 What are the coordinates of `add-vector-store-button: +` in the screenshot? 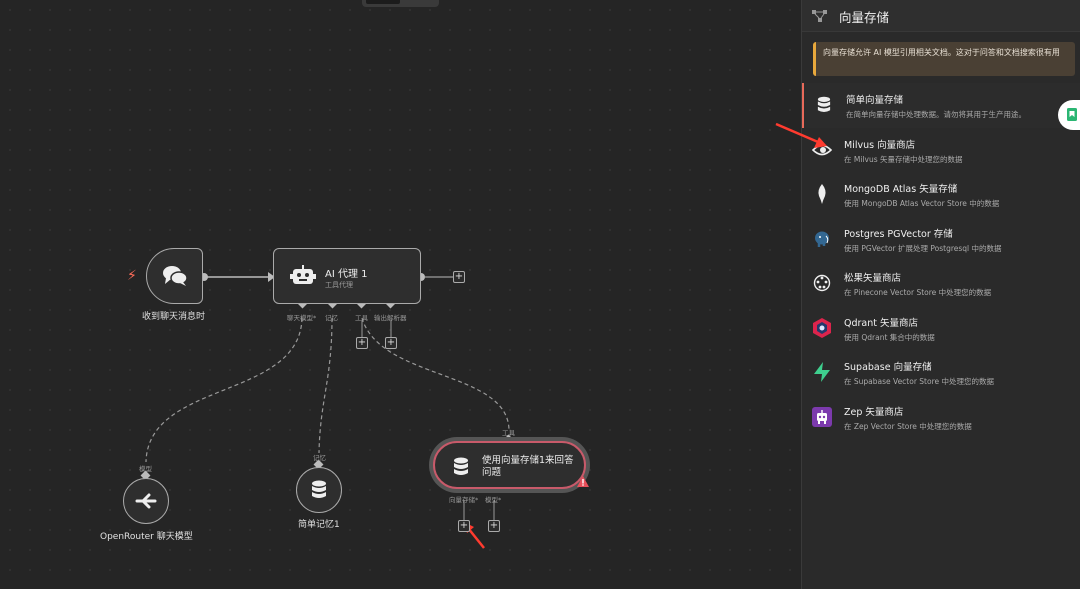 It's located at (464, 526).